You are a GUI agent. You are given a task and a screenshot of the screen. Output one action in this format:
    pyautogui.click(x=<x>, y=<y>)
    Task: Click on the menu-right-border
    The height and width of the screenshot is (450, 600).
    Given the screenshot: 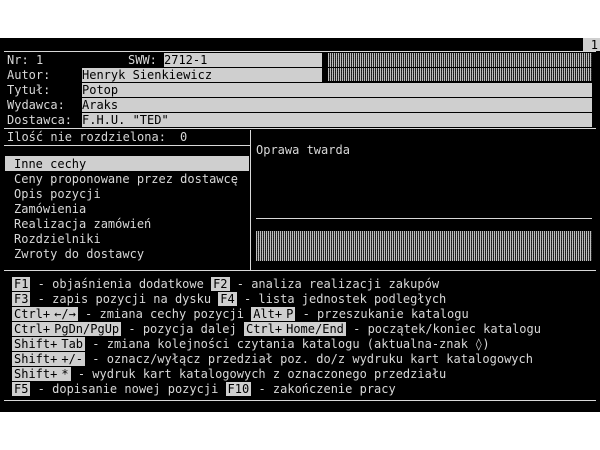 What is the action you would take?
    pyautogui.click(x=250, y=200)
    